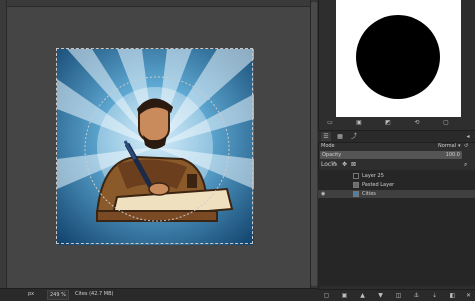 The image size is (475, 301). Describe the element at coordinates (362, 295) in the screenshot. I see `raise-layer-icon: ▲` at that location.